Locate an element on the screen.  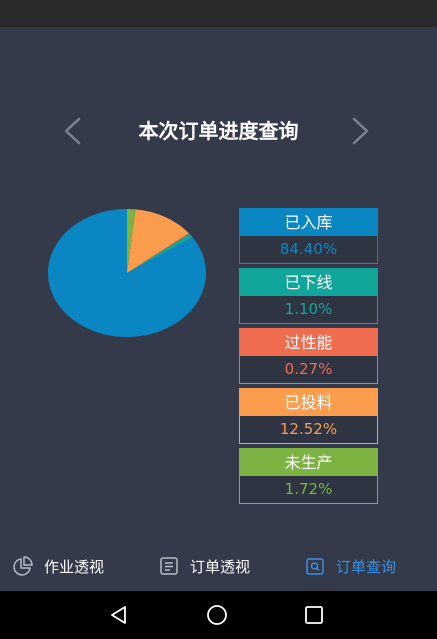
next-arrow-button is located at coordinates (361, 131).